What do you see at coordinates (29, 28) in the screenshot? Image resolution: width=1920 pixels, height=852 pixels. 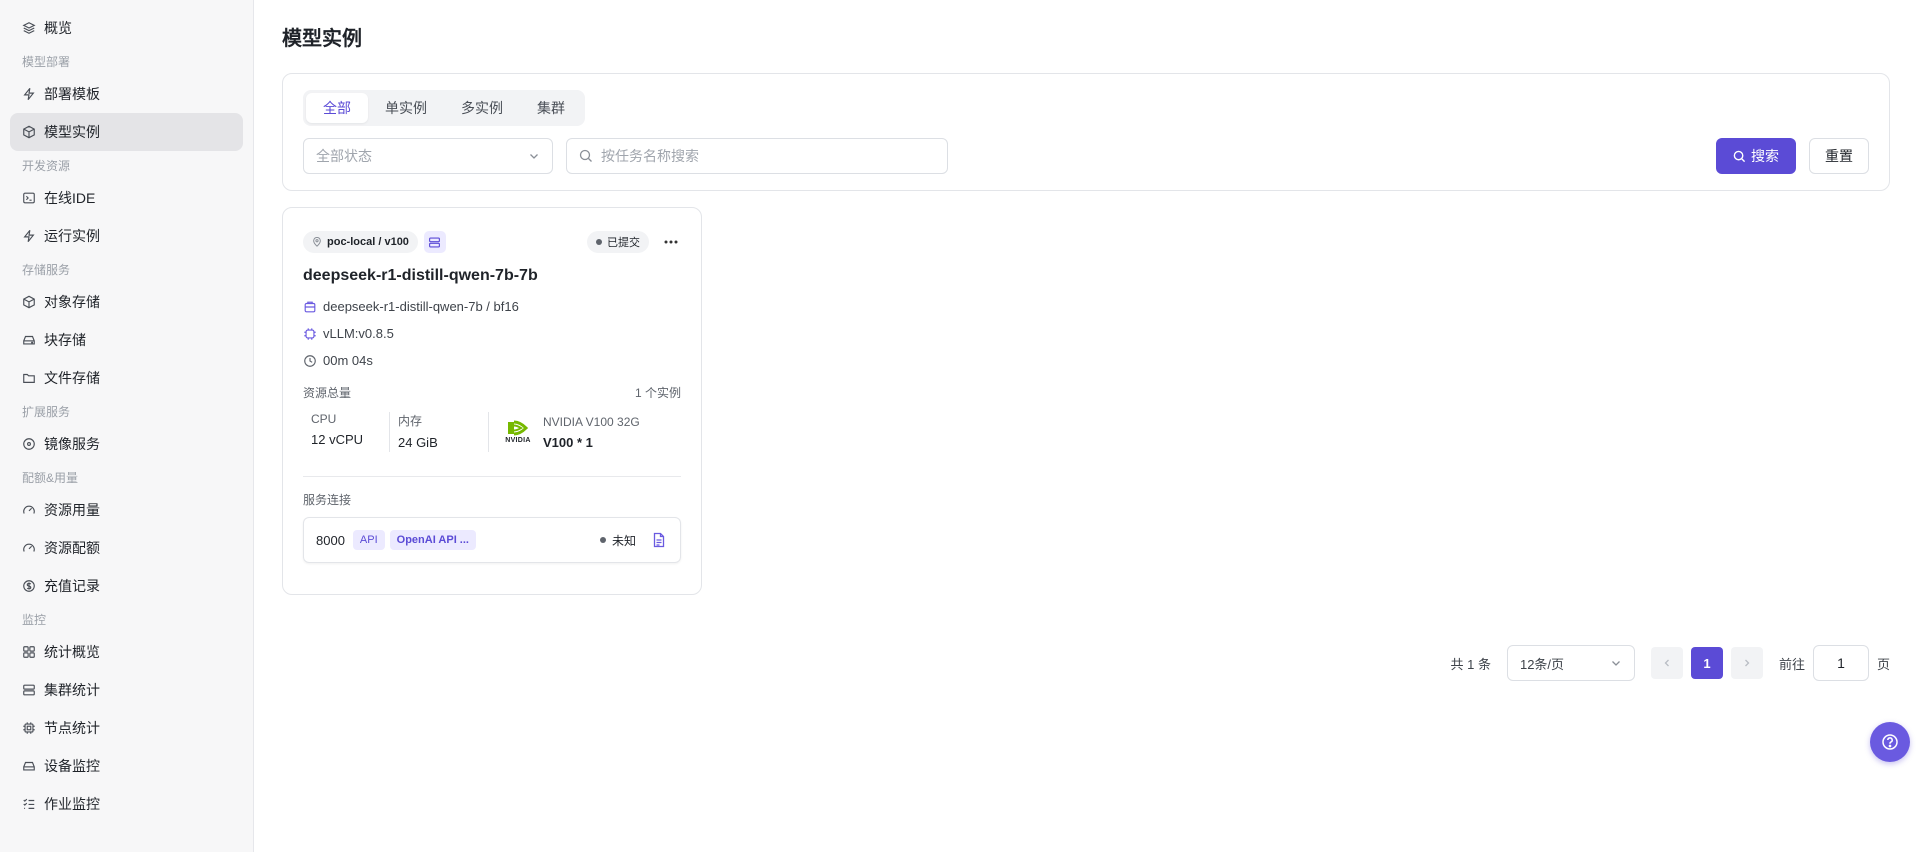 I see `layers-icon` at bounding box center [29, 28].